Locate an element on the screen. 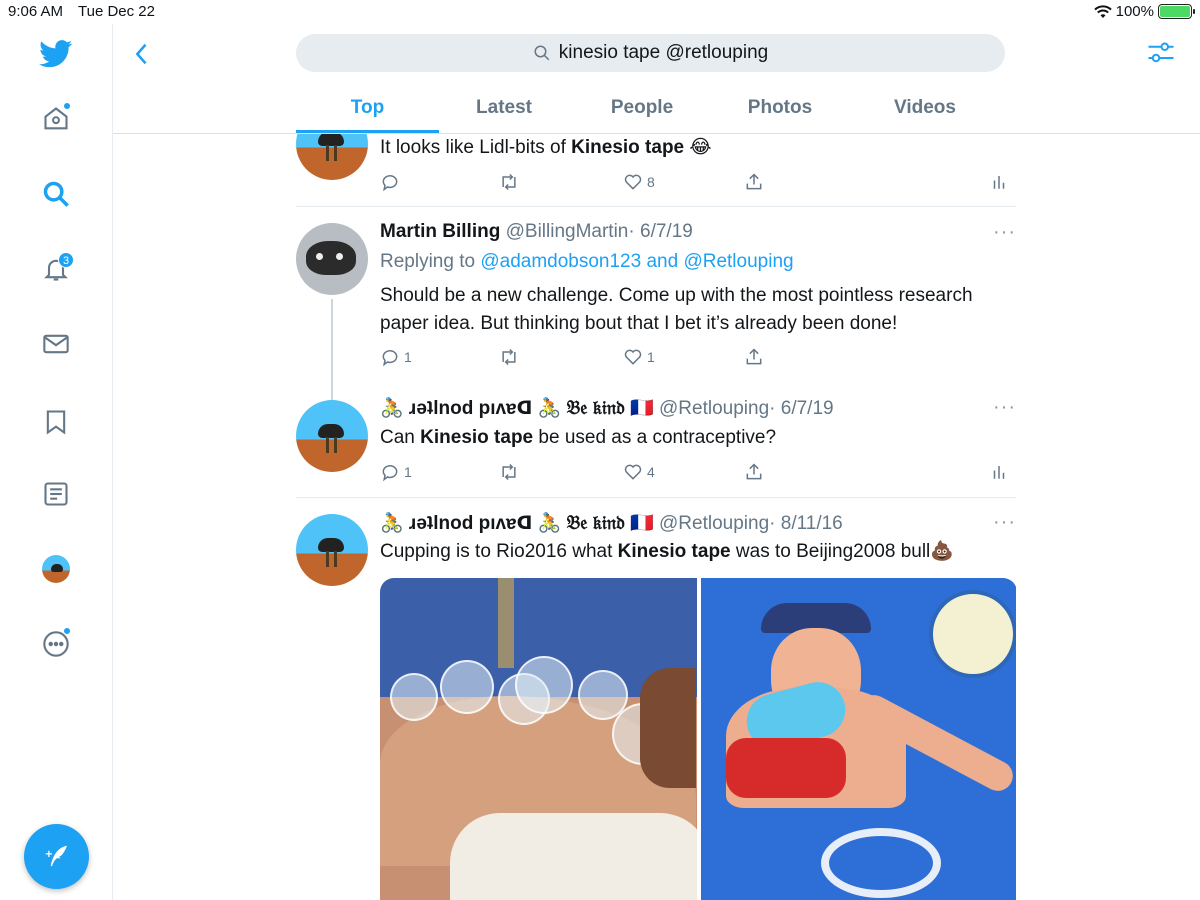  lists-button is located at coordinates (56, 494).